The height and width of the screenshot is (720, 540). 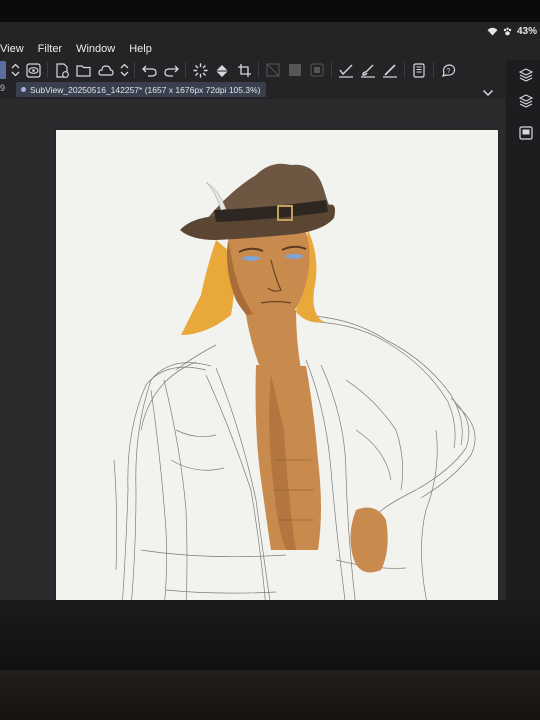 What do you see at coordinates (140, 49) in the screenshot?
I see `menu-help: Help` at bounding box center [140, 49].